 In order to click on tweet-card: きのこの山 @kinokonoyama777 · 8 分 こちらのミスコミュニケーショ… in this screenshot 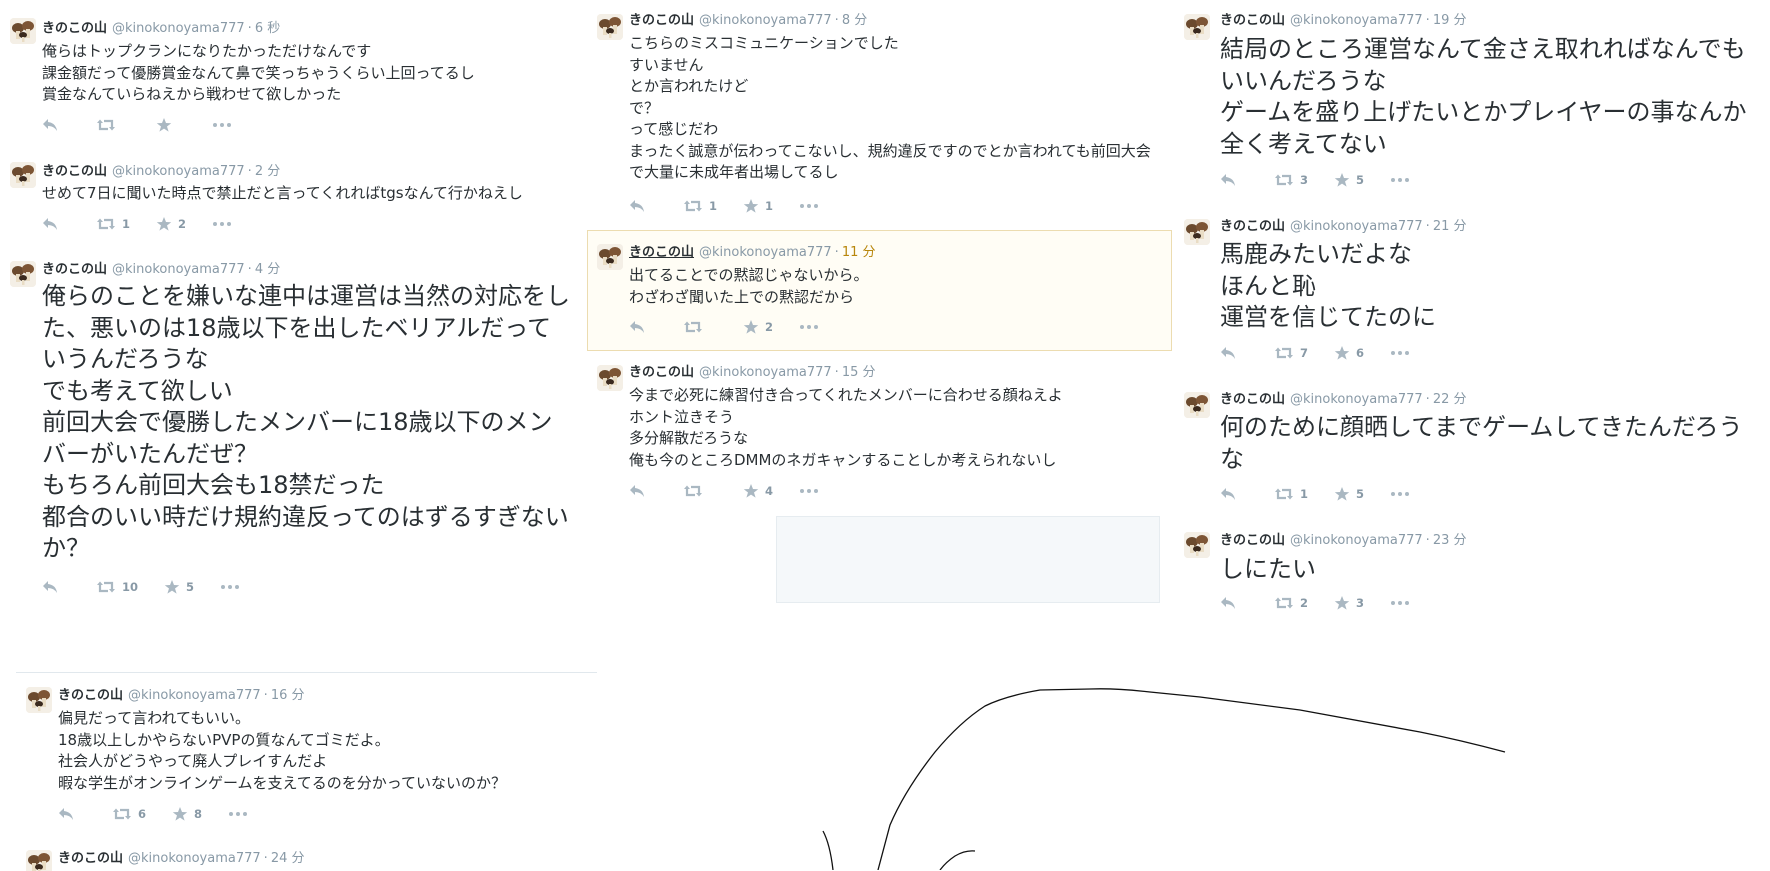, I will do `click(879, 115)`.